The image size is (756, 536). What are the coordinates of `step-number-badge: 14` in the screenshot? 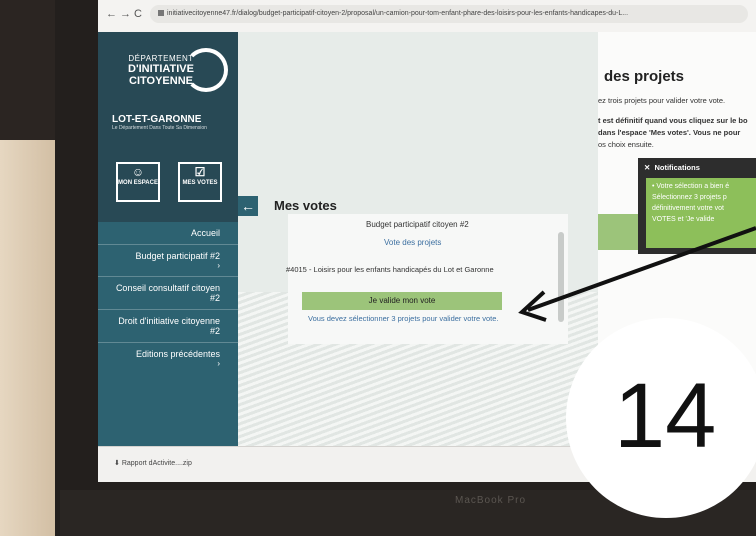 It's located at (661, 418).